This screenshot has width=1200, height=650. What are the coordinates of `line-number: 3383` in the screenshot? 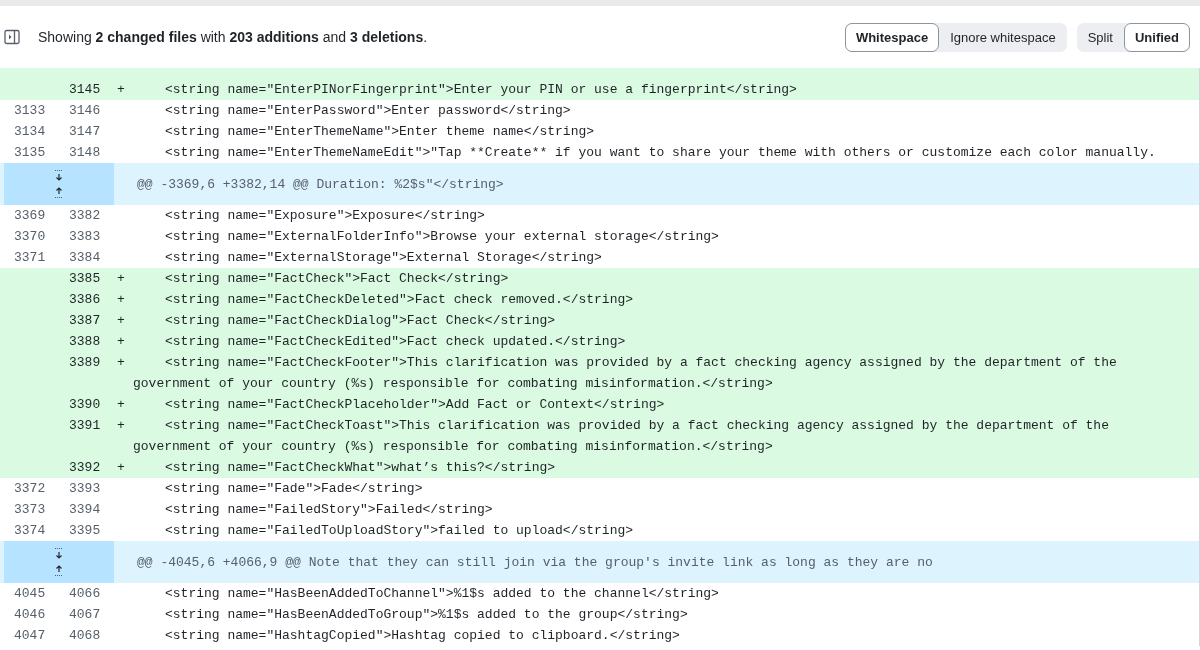 It's located at (85, 236).